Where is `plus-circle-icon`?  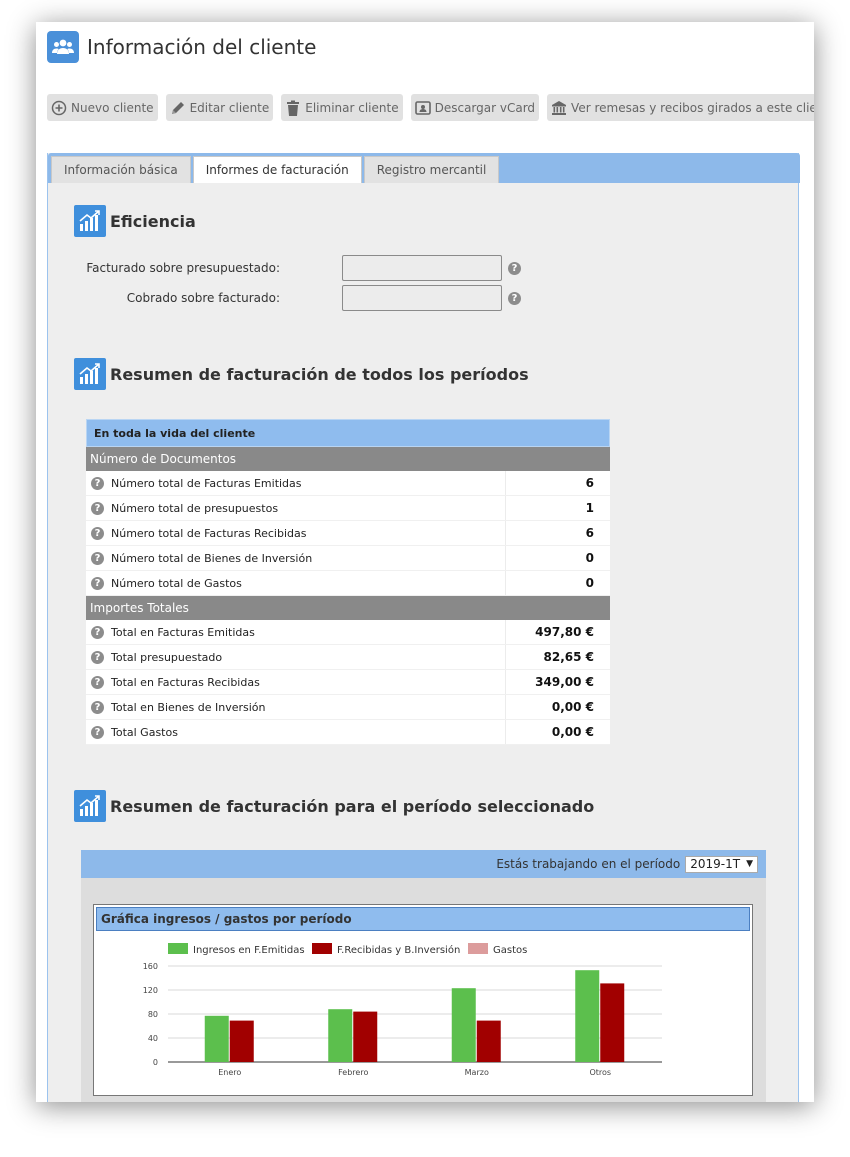 plus-circle-icon is located at coordinates (59, 108).